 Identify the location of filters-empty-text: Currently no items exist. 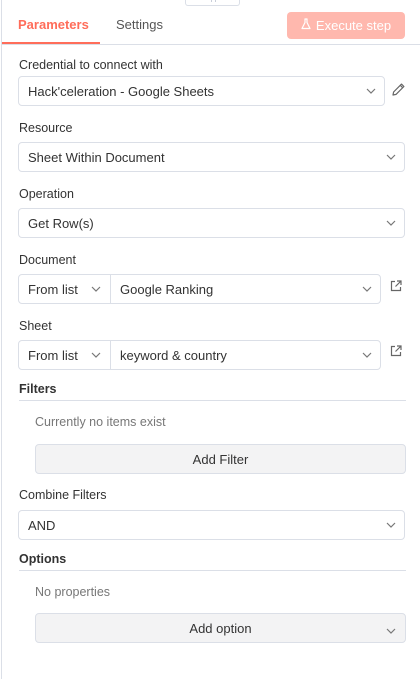
(100, 422).